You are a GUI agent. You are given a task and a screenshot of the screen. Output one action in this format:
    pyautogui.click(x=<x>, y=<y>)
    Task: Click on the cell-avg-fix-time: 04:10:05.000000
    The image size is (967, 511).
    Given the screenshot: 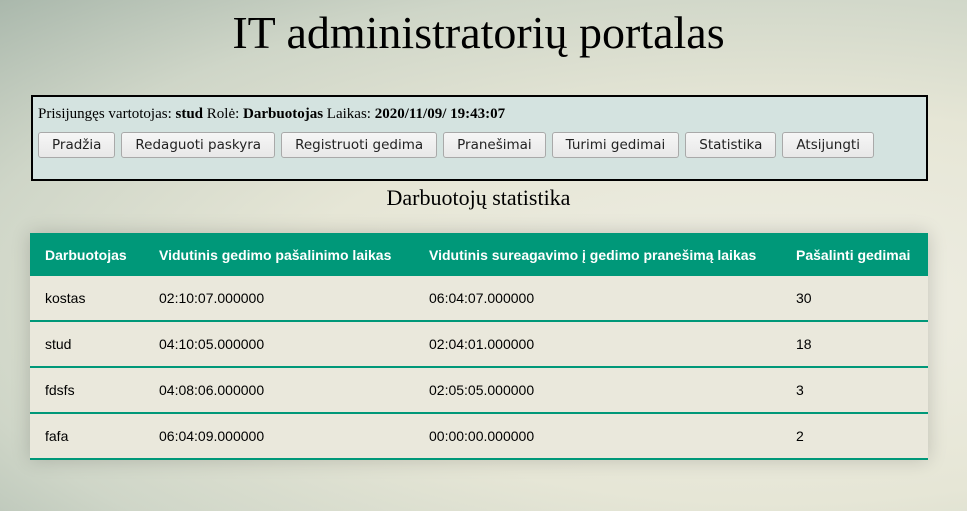 What is the action you would take?
    pyautogui.click(x=212, y=344)
    